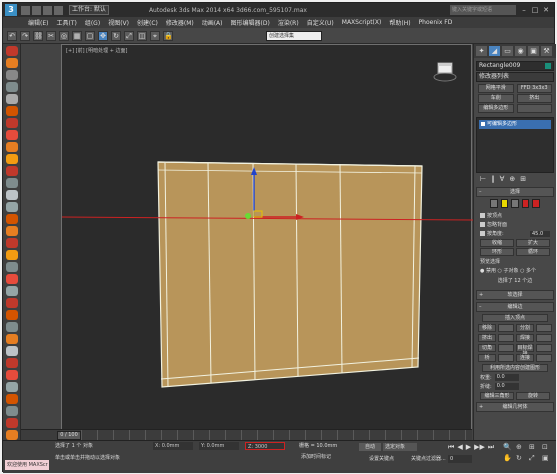 The height and width of the screenshot is (474, 557). Describe the element at coordinates (497, 243) in the screenshot. I see `shrink-button: 收缩` at that location.